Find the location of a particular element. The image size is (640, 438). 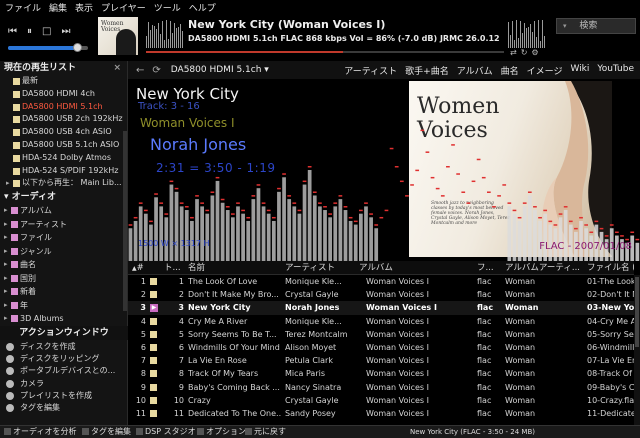

library-item: ▸ 3D Albums is located at coordinates (63, 319).